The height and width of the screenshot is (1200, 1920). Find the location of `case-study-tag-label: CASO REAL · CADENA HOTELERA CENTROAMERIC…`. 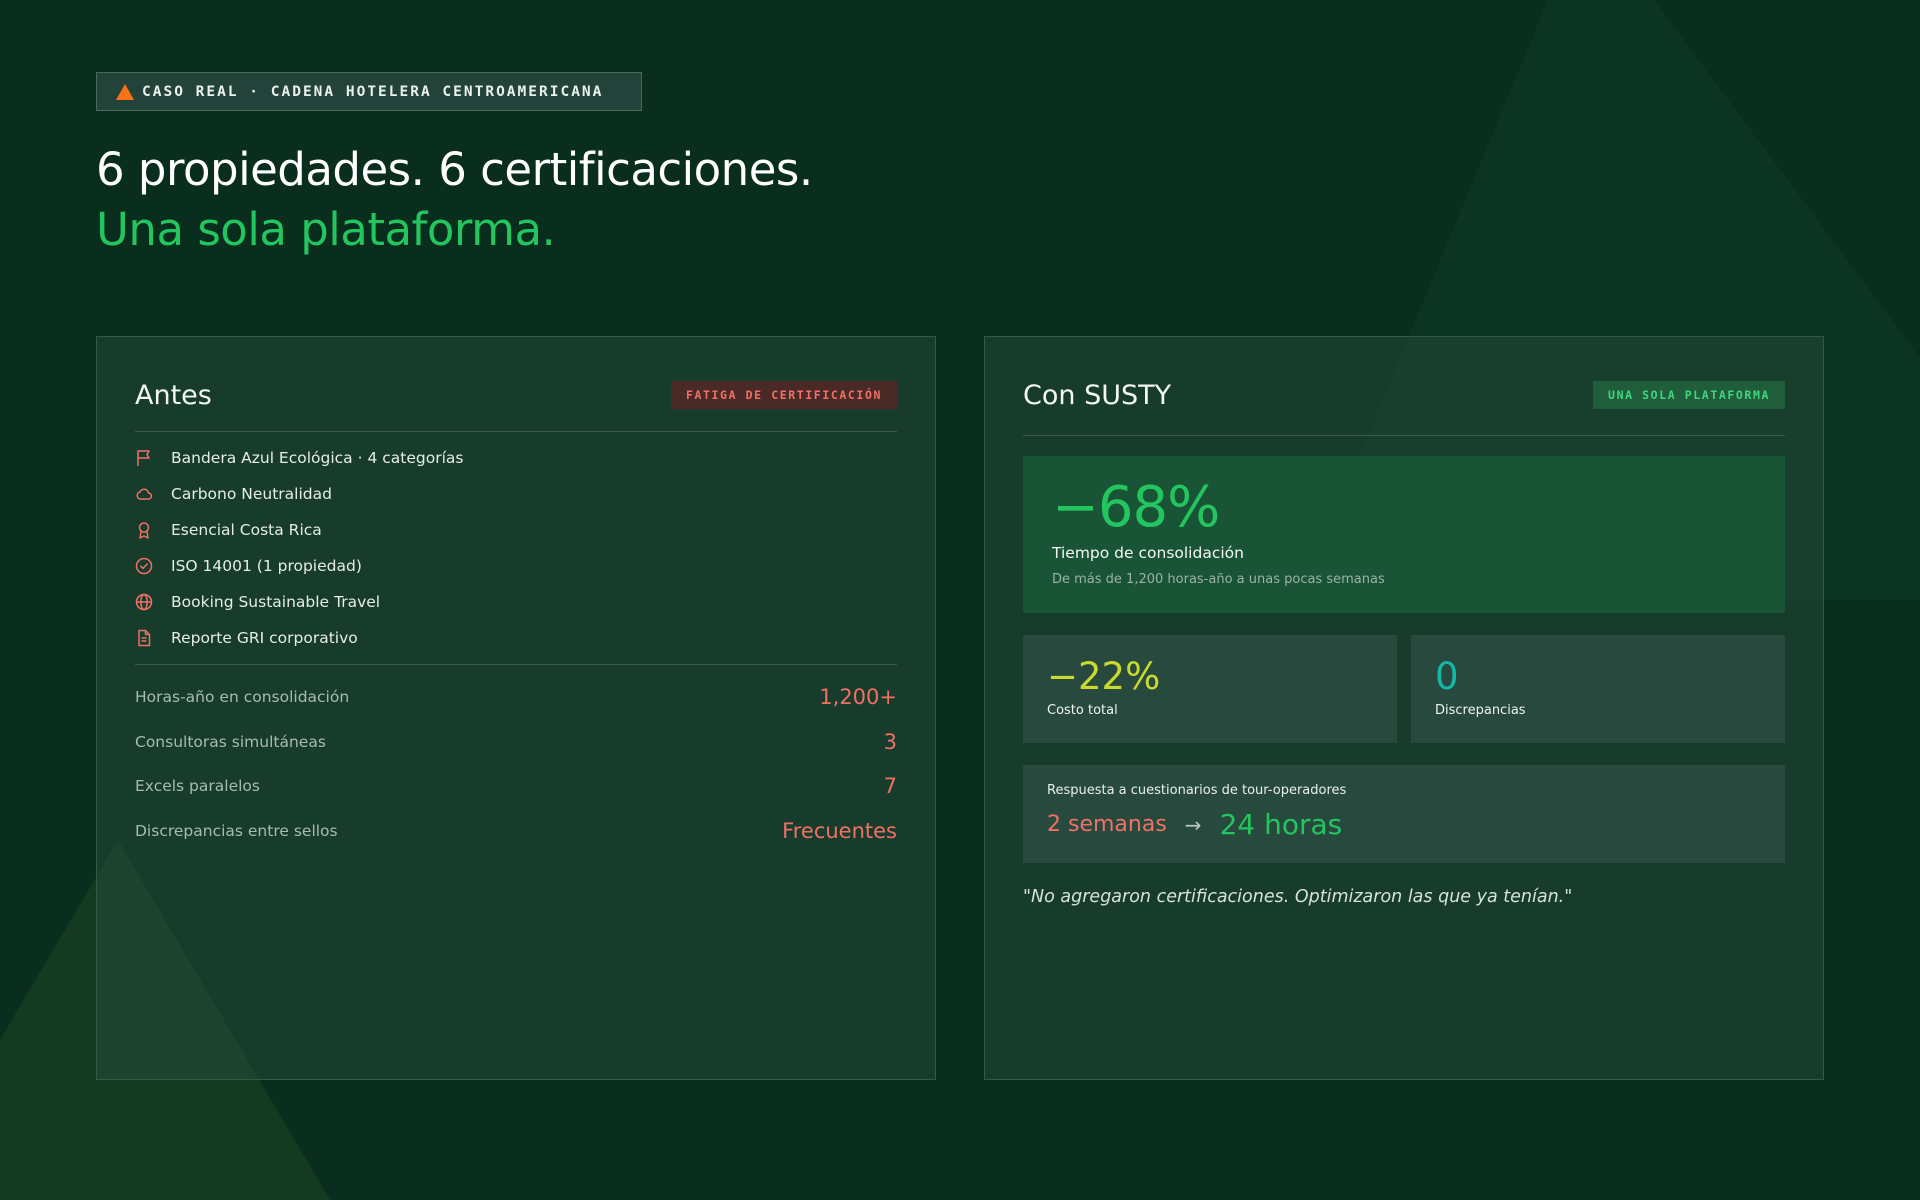

case-study-tag-label: CASO REAL · CADENA HOTELERA CENTROAMERIC… is located at coordinates (373, 91).